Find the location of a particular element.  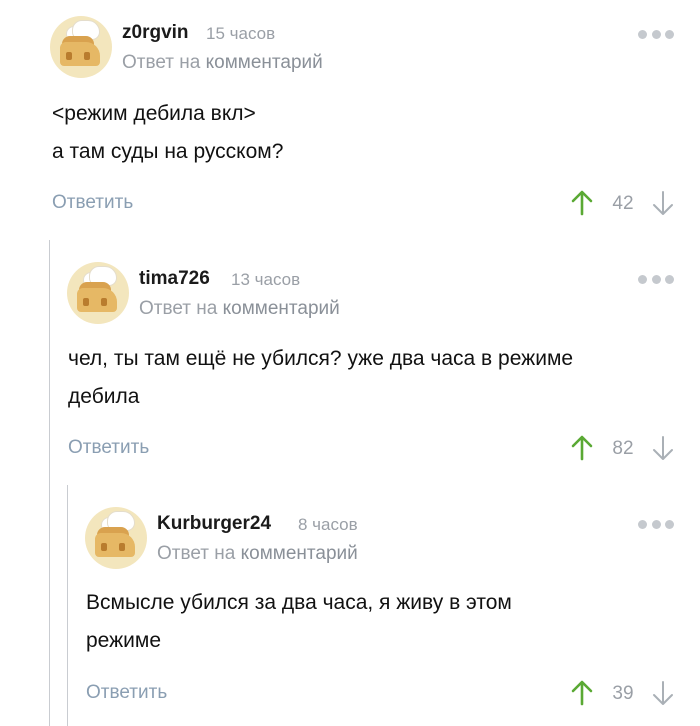

comment-text-line: а там суды на русском? is located at coordinates (168, 151).